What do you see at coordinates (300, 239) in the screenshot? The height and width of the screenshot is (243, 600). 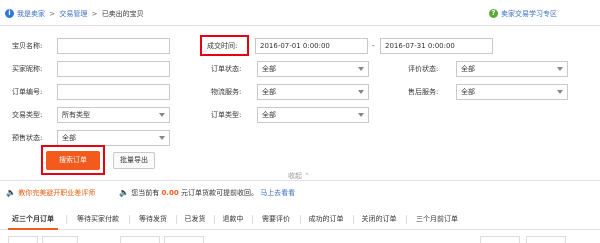 I see `toolbar-strip` at bounding box center [300, 239].